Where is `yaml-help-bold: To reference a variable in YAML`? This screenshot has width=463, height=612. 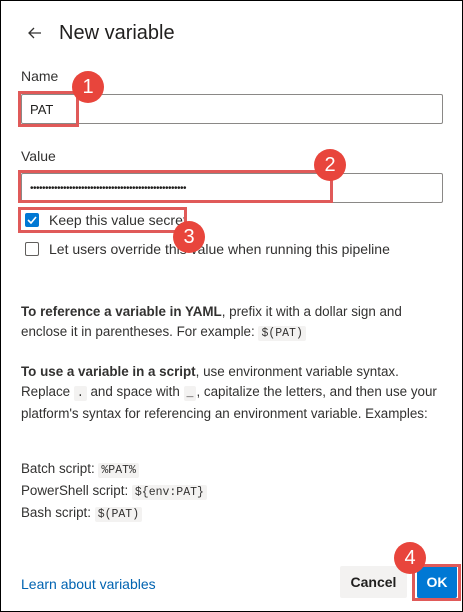 yaml-help-bold: To reference a variable in YAML is located at coordinates (121, 311).